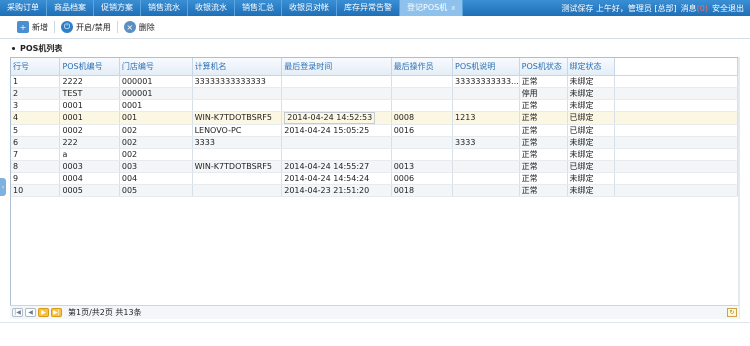 The height and width of the screenshot is (346, 750). What do you see at coordinates (139, 27) in the screenshot?
I see `delete-button: × 删除` at bounding box center [139, 27].